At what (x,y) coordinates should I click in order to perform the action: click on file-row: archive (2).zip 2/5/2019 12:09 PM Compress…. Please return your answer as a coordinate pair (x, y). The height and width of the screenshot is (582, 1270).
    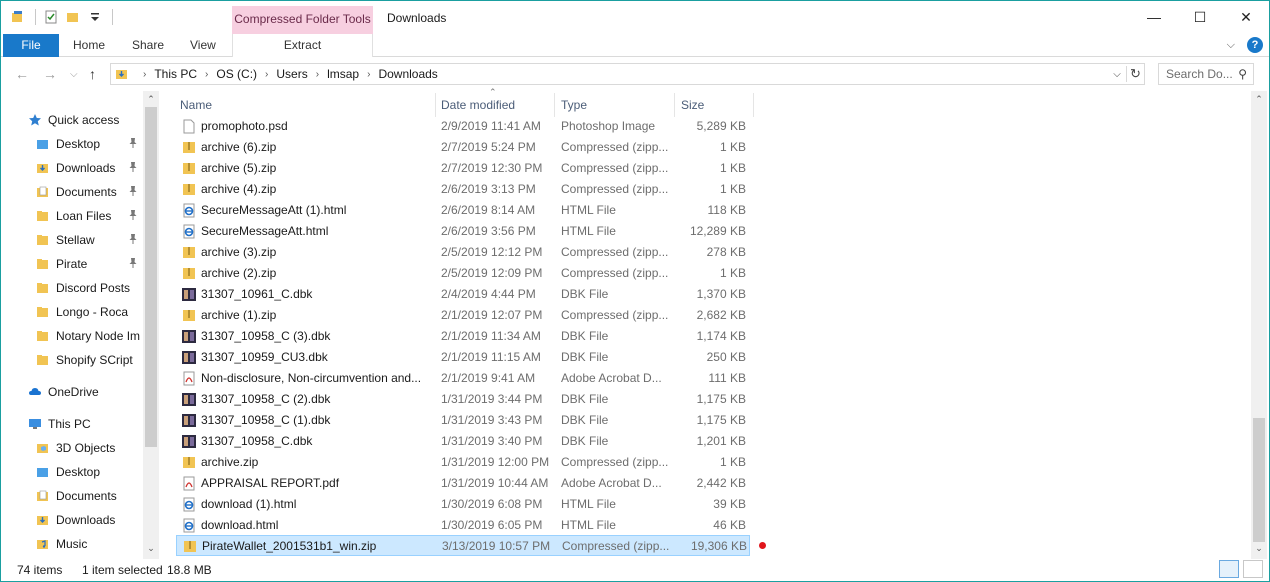
    Looking at the image, I should click on (463, 273).